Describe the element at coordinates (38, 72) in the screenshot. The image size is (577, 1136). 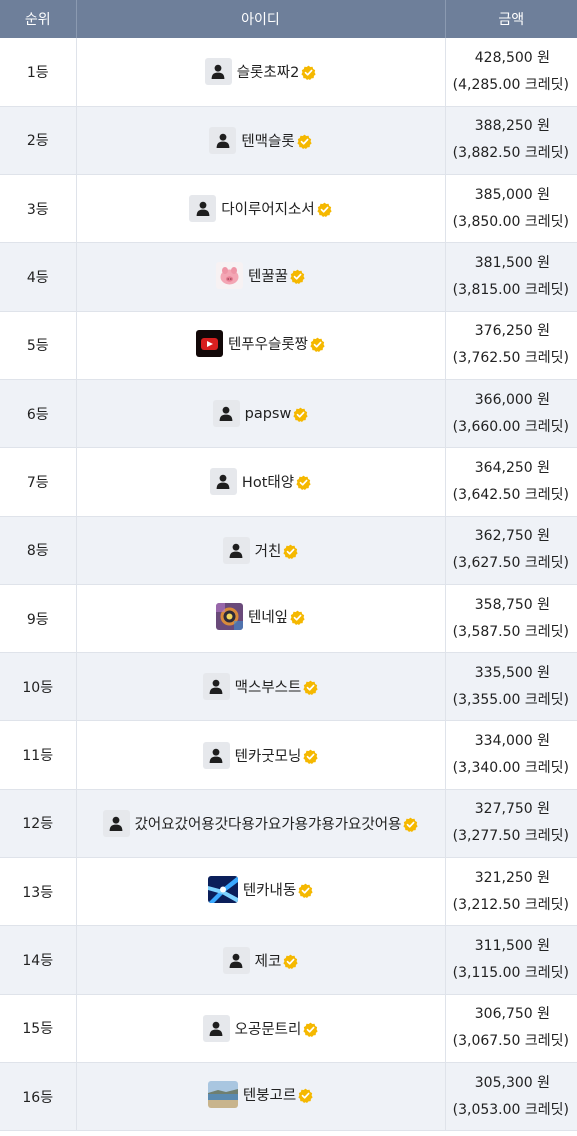
I see `rank-cell: 1등` at that location.